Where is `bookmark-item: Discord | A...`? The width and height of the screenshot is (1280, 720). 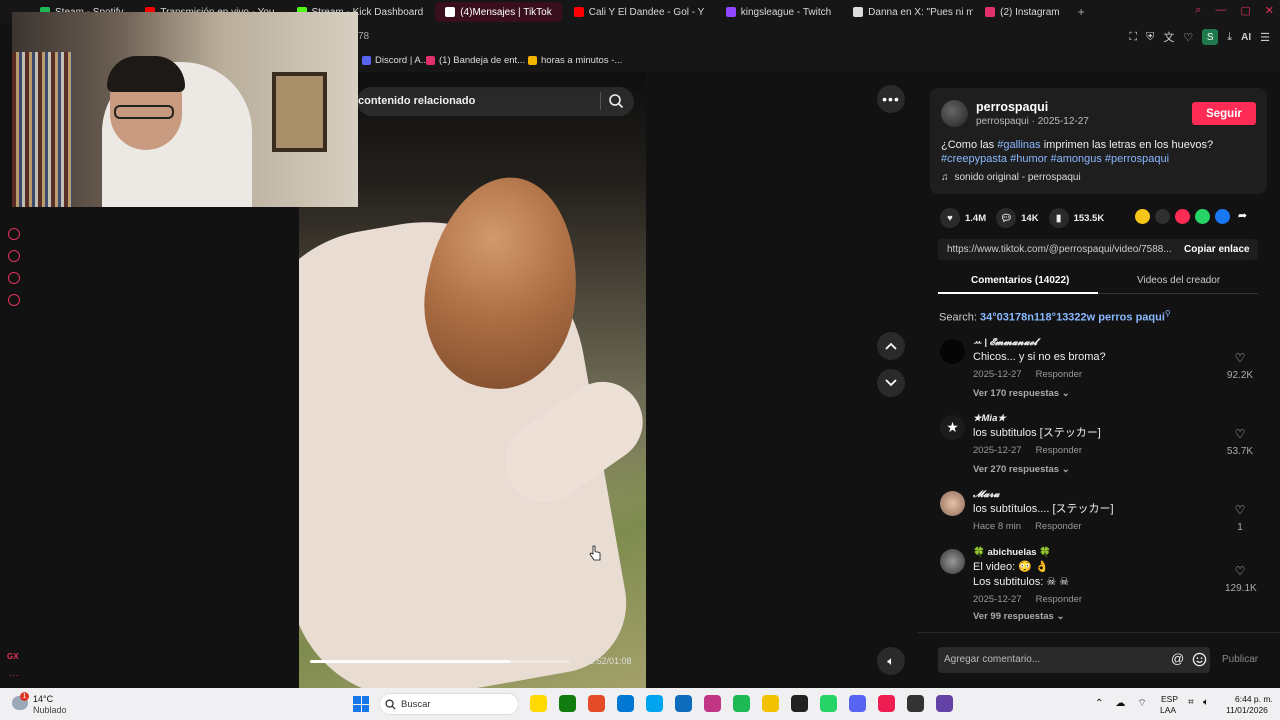
bookmark-item: Discord | A... is located at coordinates (395, 60).